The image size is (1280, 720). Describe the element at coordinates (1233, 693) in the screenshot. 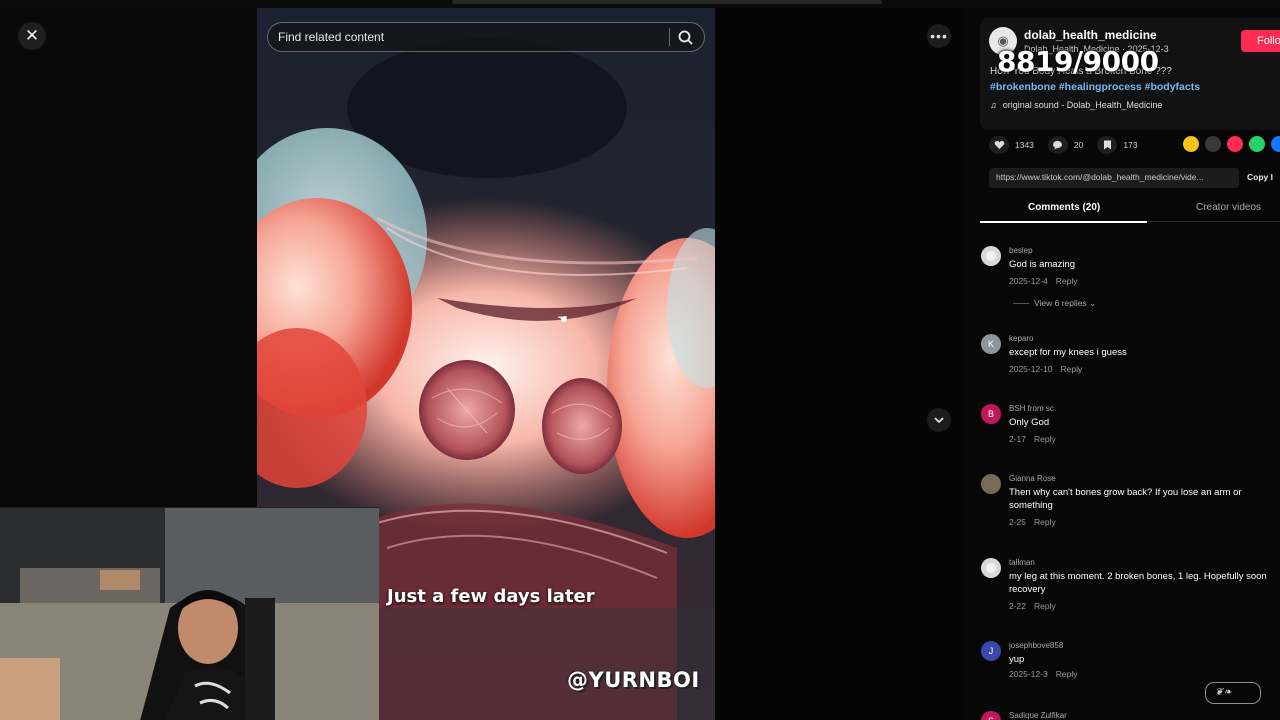

I see `corner-logo: ❦❧` at that location.